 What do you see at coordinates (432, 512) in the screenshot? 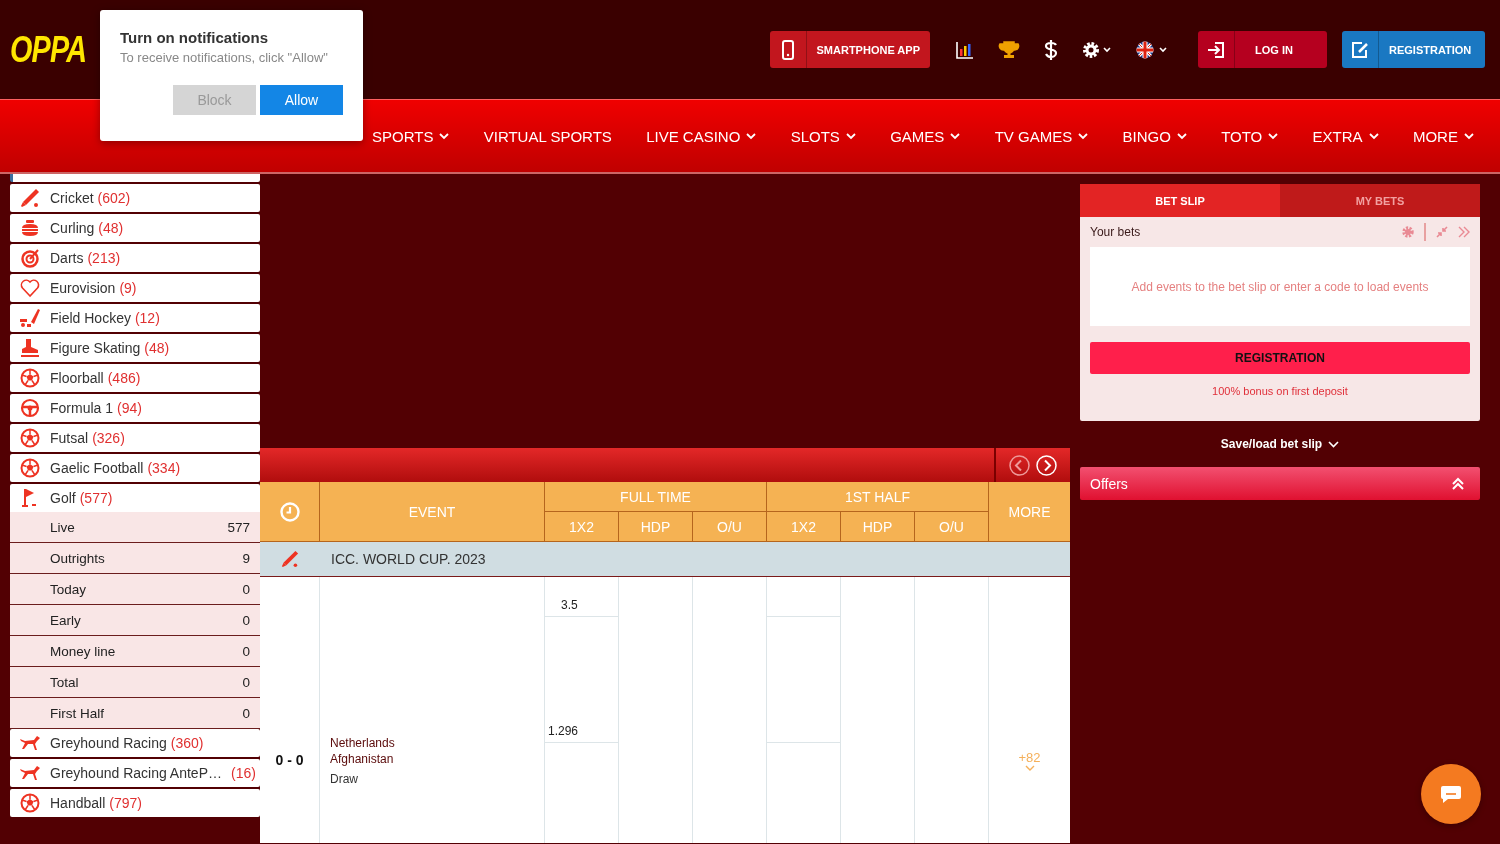
I see `table-header-cell: EVENT` at bounding box center [432, 512].